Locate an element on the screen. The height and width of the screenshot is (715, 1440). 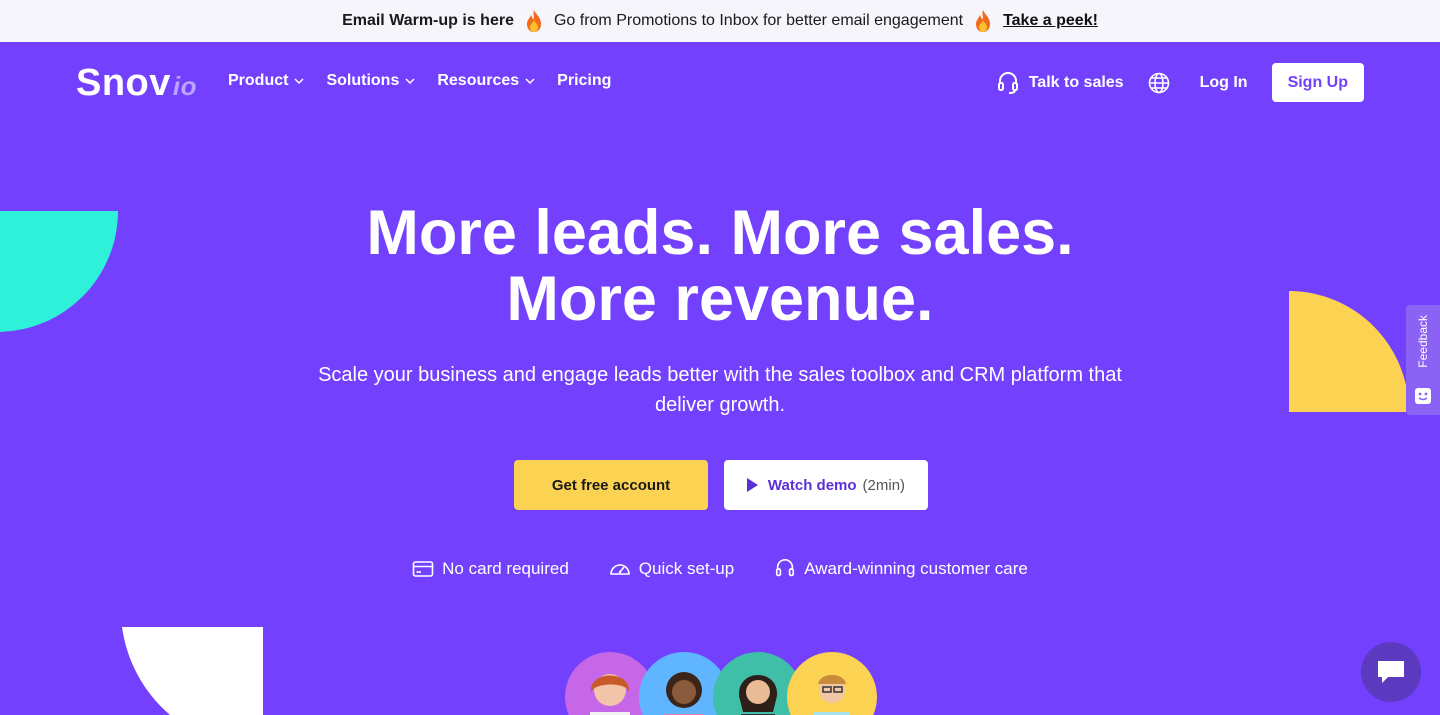
feature-item: Award-winning customer care is located at coordinates (901, 569).